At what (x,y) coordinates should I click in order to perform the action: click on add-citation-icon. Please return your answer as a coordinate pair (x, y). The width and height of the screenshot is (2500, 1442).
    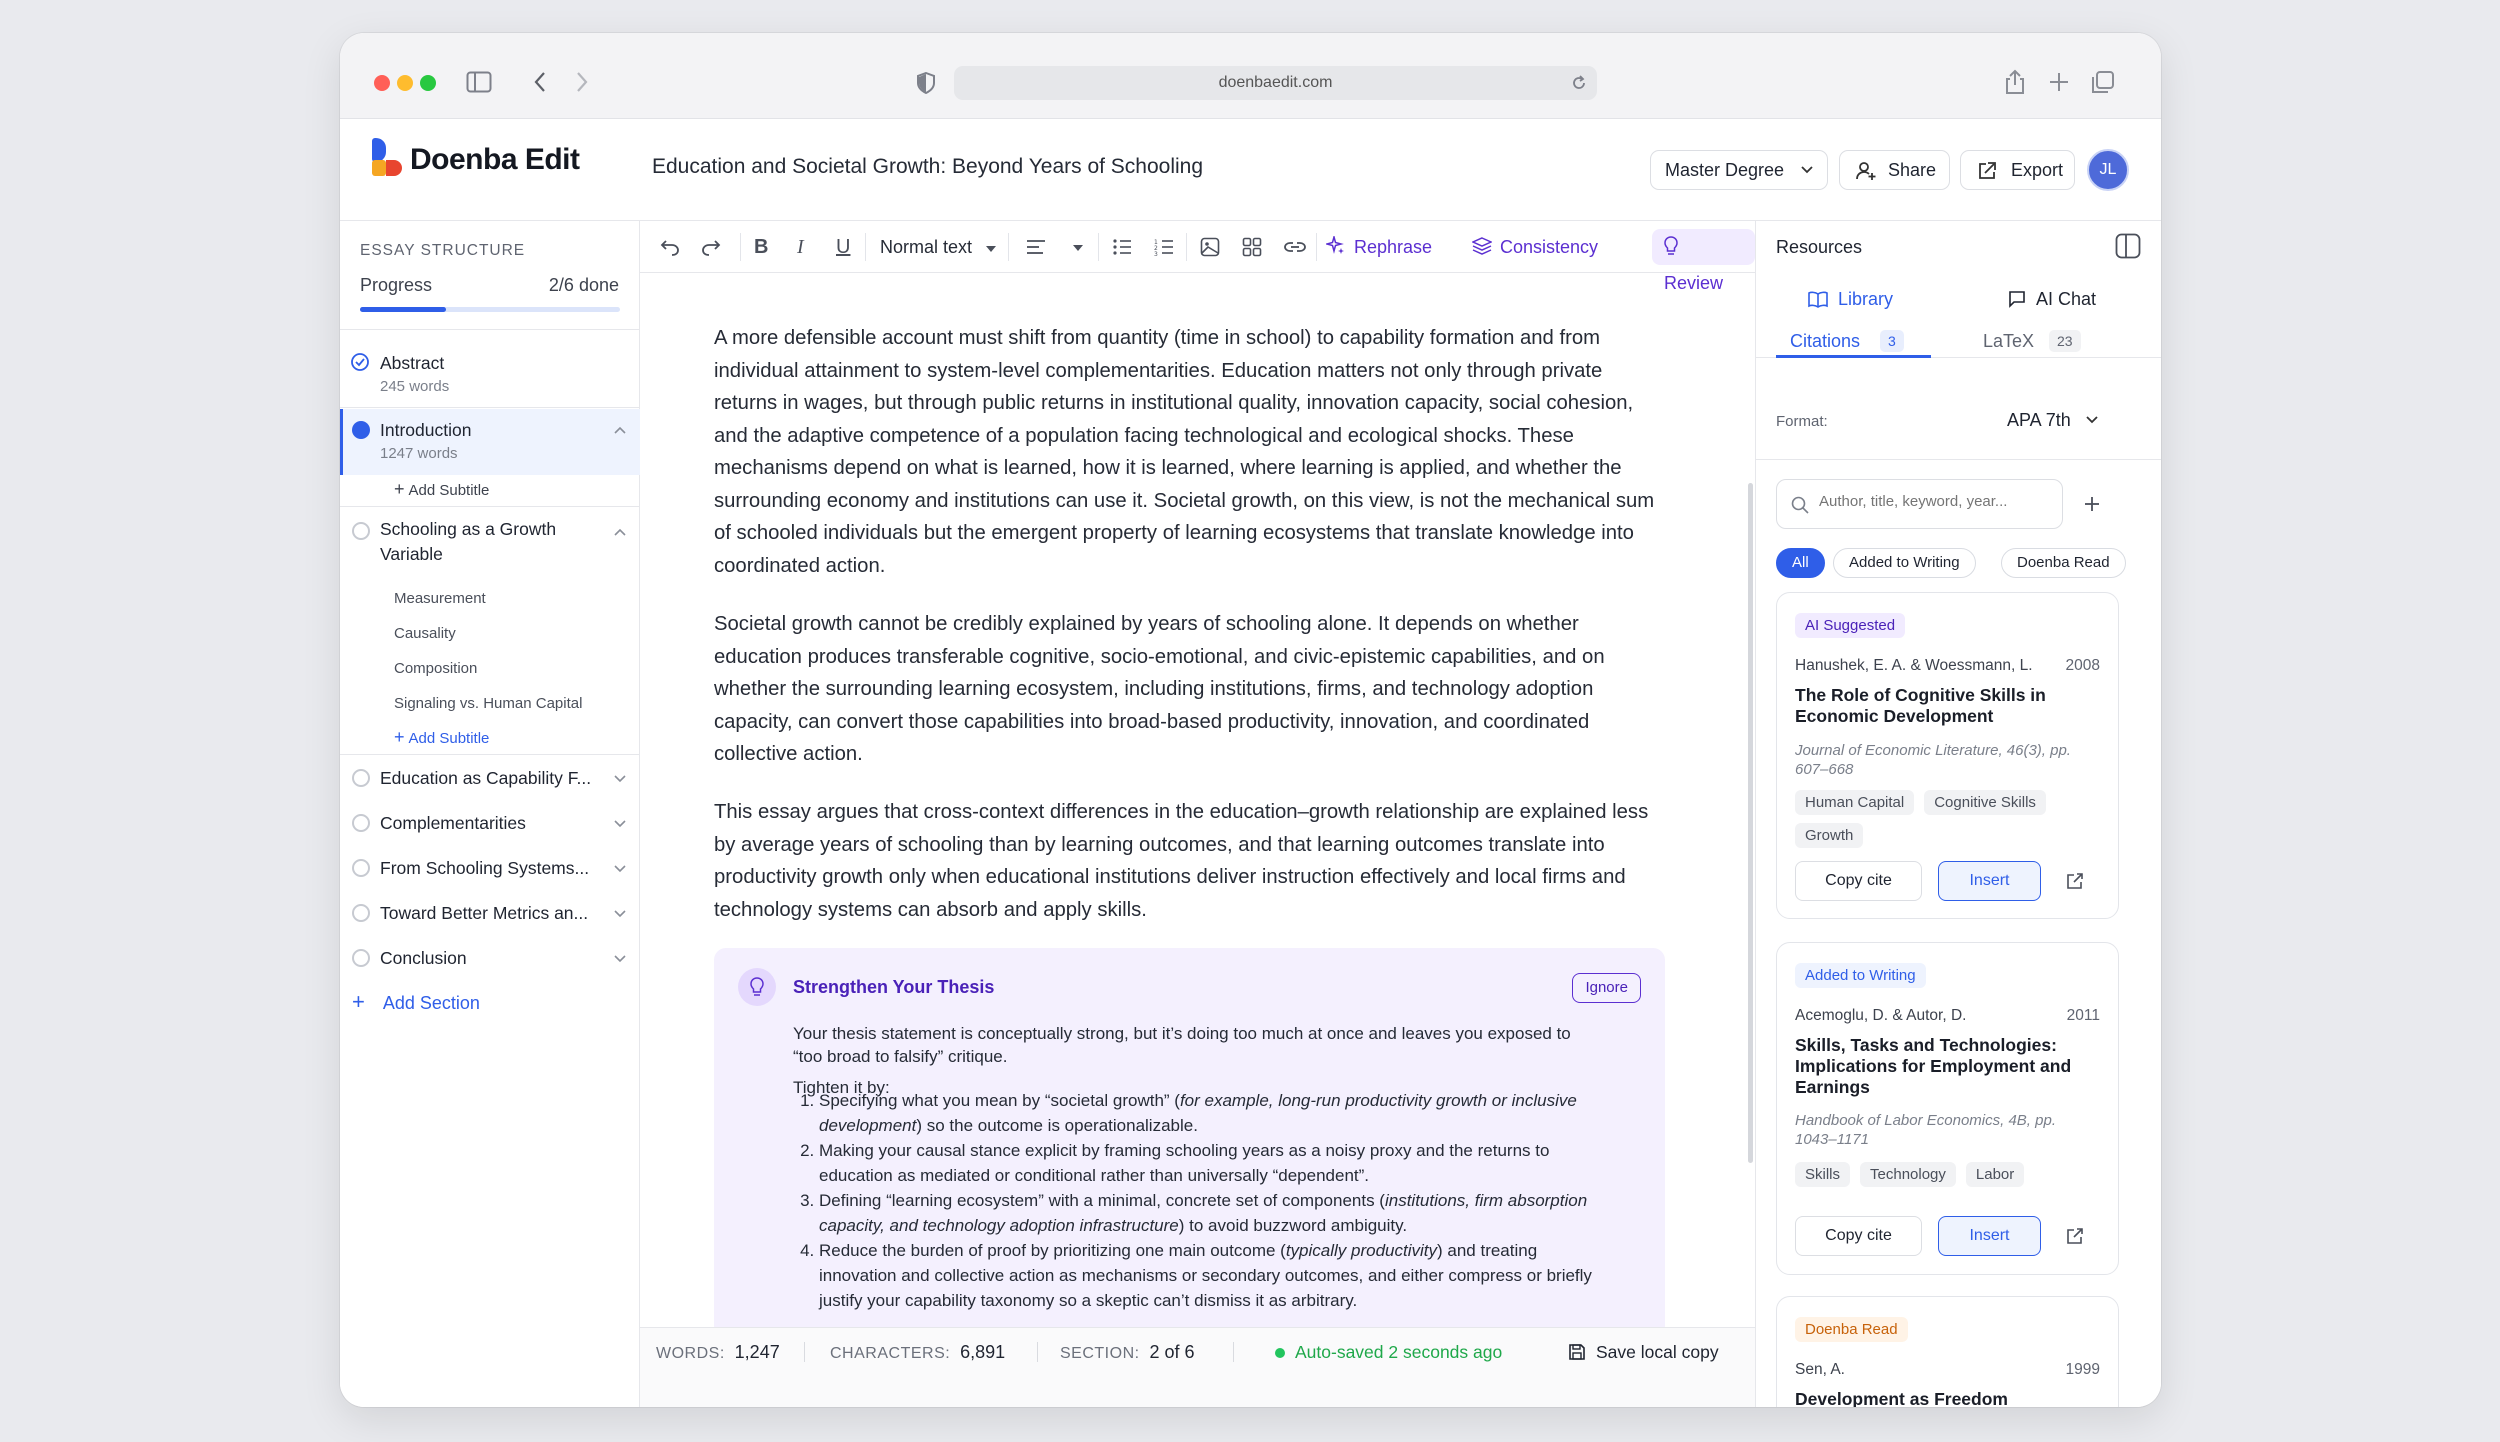
    Looking at the image, I should click on (2092, 504).